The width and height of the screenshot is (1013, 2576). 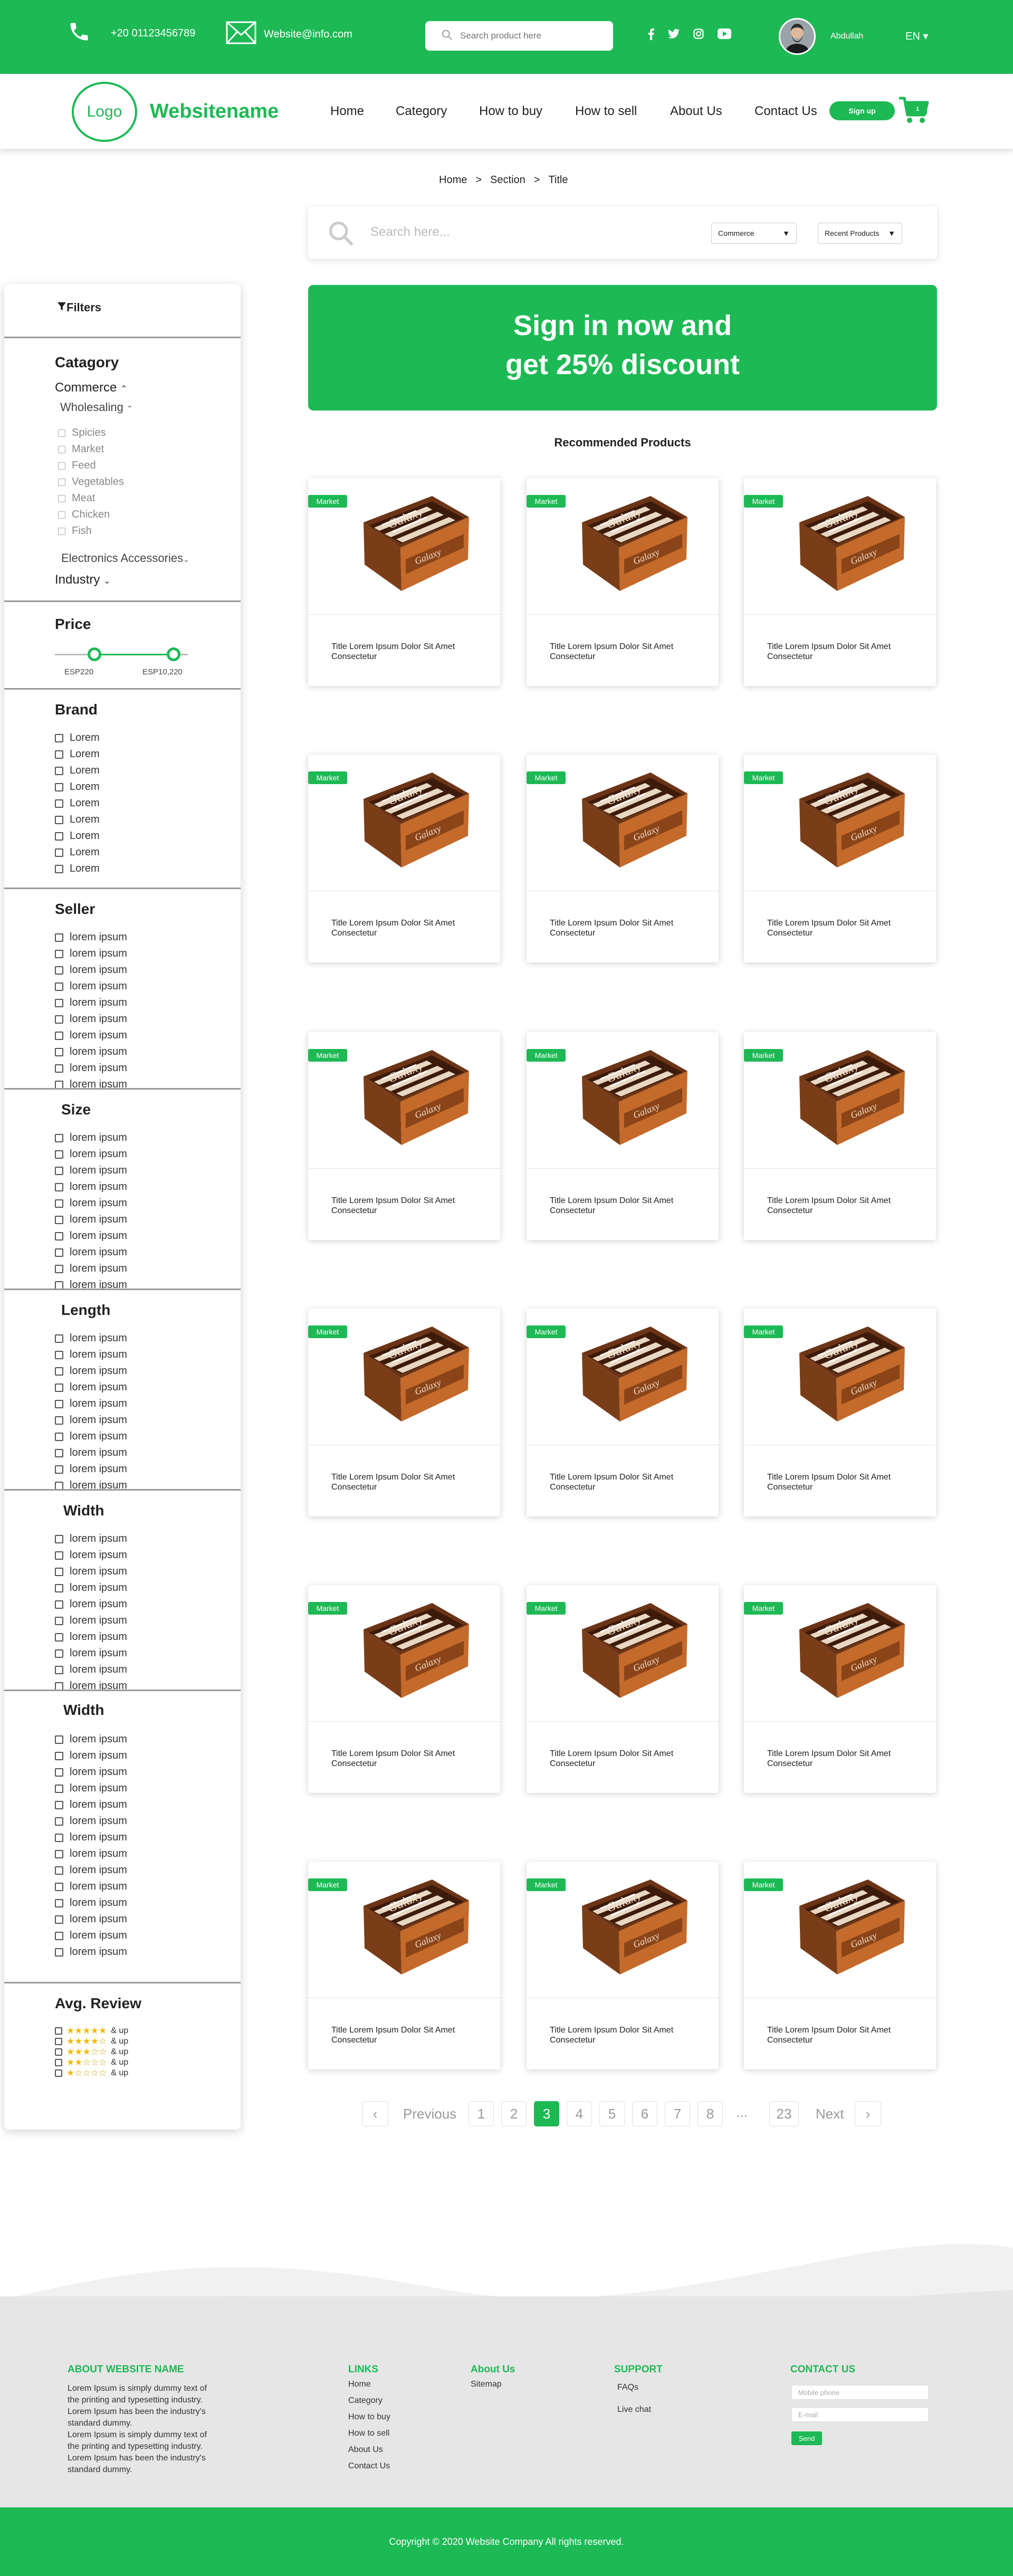 I want to click on sort-dropdown: Recent Products ▼, so click(x=860, y=233).